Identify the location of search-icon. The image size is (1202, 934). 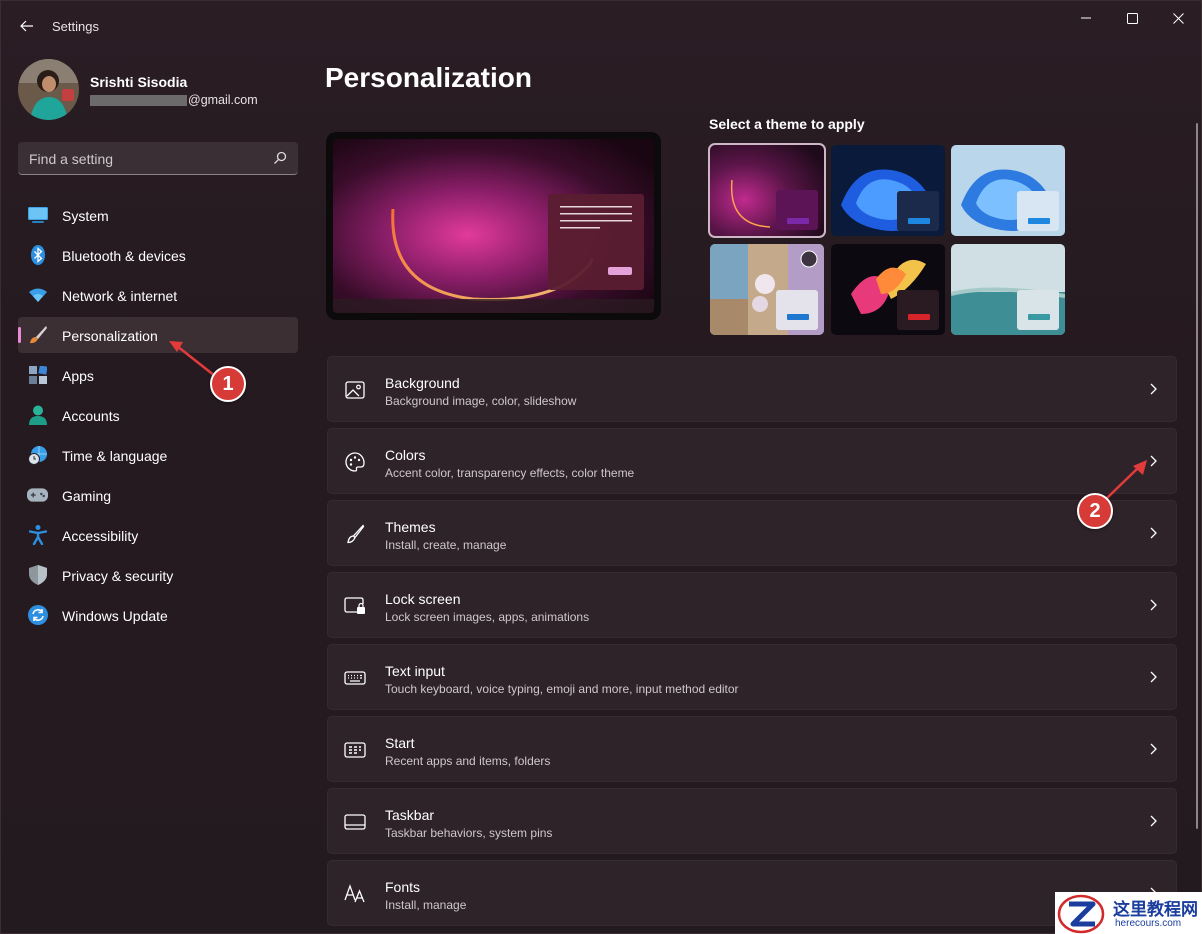
(280, 157).